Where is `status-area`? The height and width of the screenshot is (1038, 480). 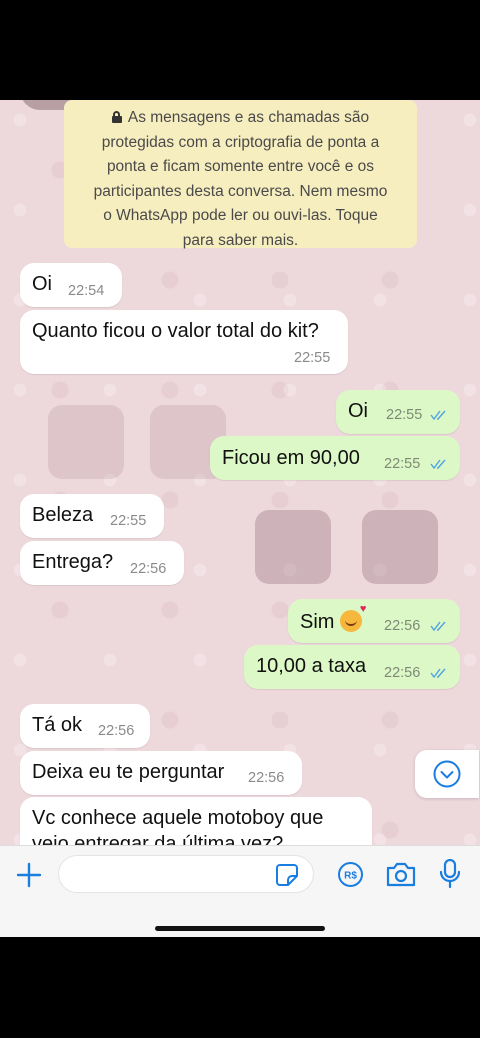
status-area is located at coordinates (240, 50).